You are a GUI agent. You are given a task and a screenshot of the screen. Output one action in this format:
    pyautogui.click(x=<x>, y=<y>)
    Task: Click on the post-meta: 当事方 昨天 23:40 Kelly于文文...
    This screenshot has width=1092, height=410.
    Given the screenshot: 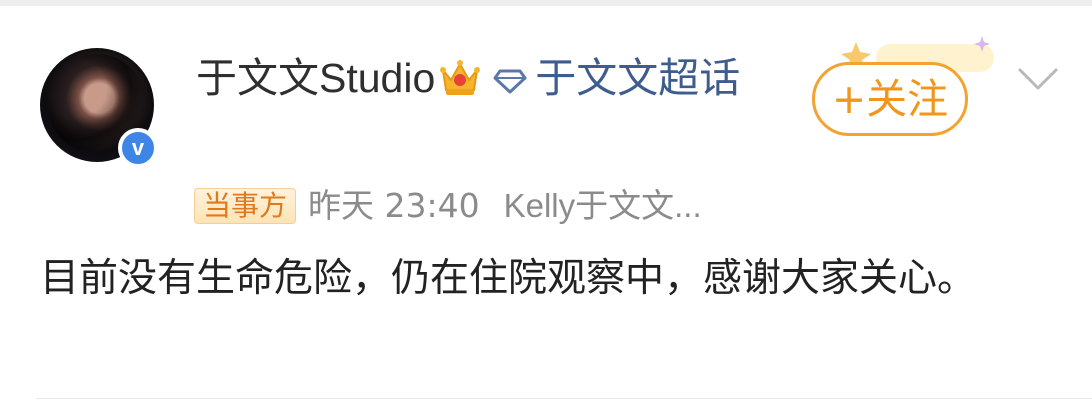 What is the action you would take?
    pyautogui.click(x=448, y=206)
    